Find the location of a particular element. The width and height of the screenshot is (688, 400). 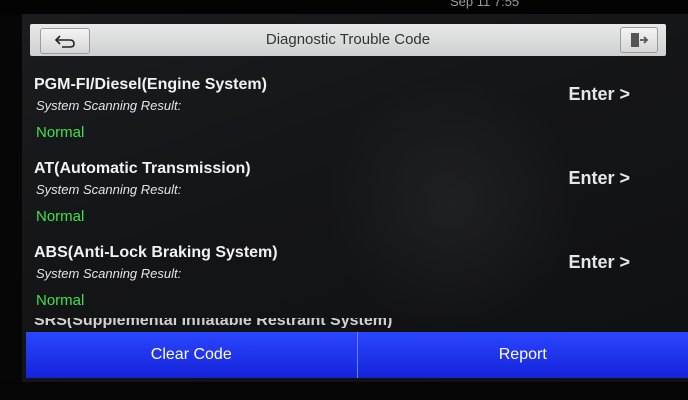

status-bar-time: Sep 11 7:55 is located at coordinates (485, 4).